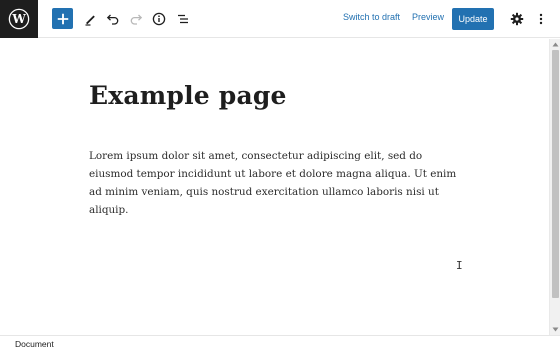 Image resolution: width=560 pixels, height=351 pixels. I want to click on options-button, so click(541, 19).